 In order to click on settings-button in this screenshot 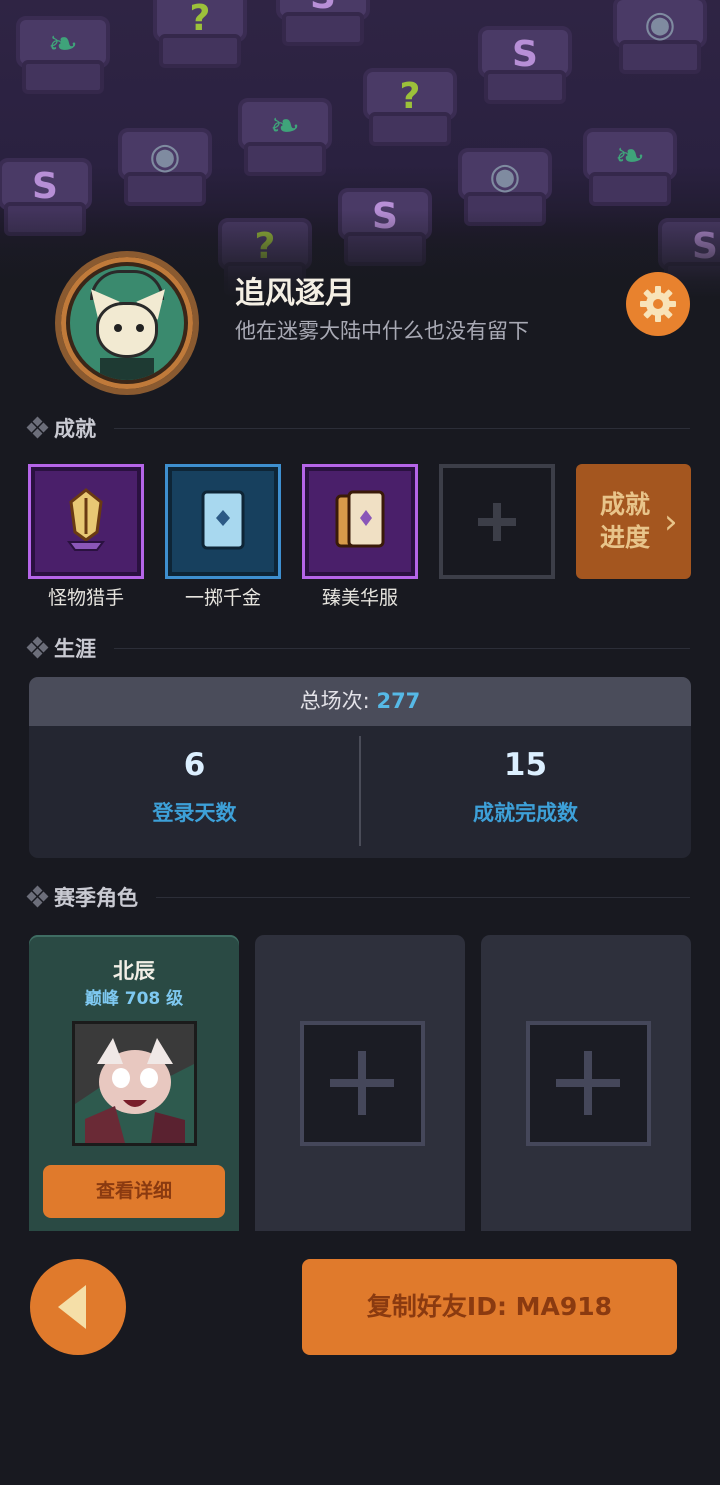, I will do `click(658, 304)`.